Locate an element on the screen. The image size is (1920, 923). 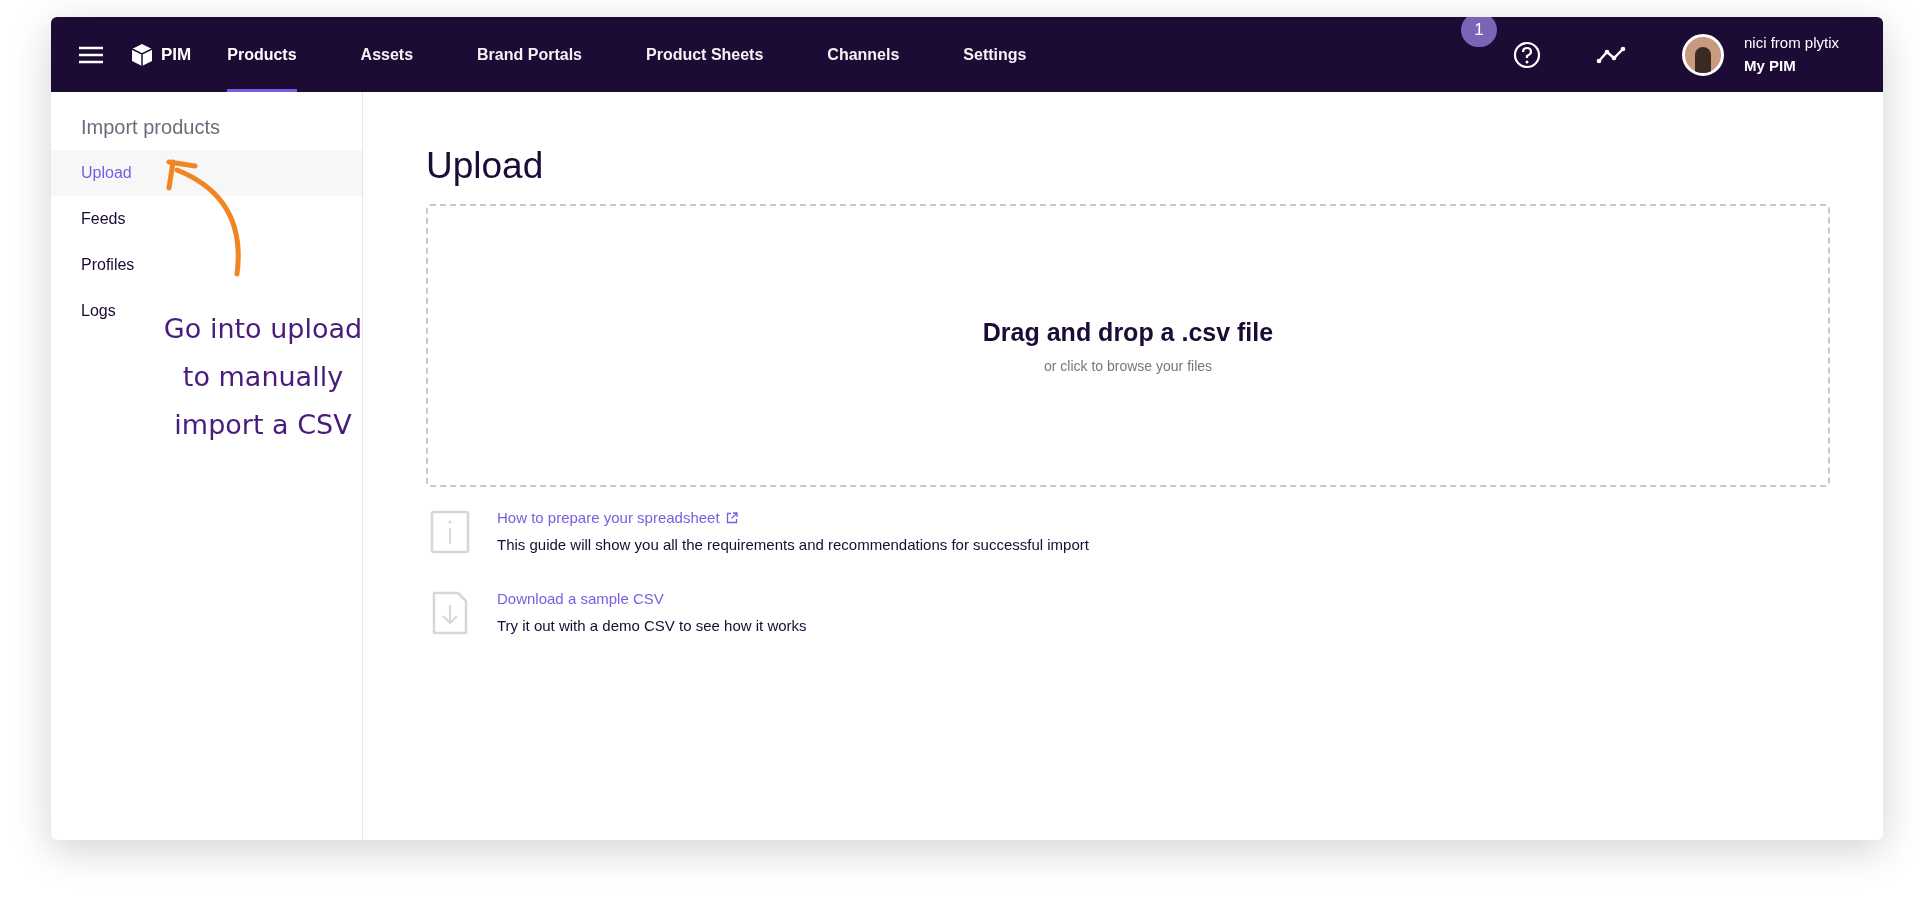
resource-link: How to prepare your spreadsheet is located at coordinates (608, 518).